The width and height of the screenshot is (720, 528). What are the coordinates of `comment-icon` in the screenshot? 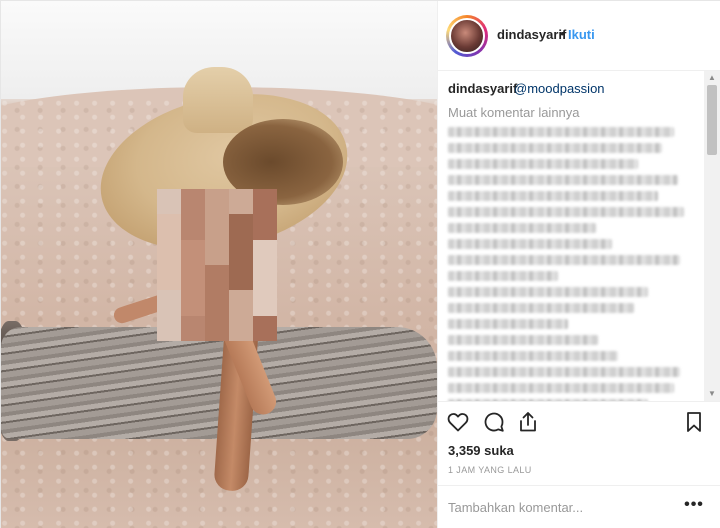 It's located at (494, 422).